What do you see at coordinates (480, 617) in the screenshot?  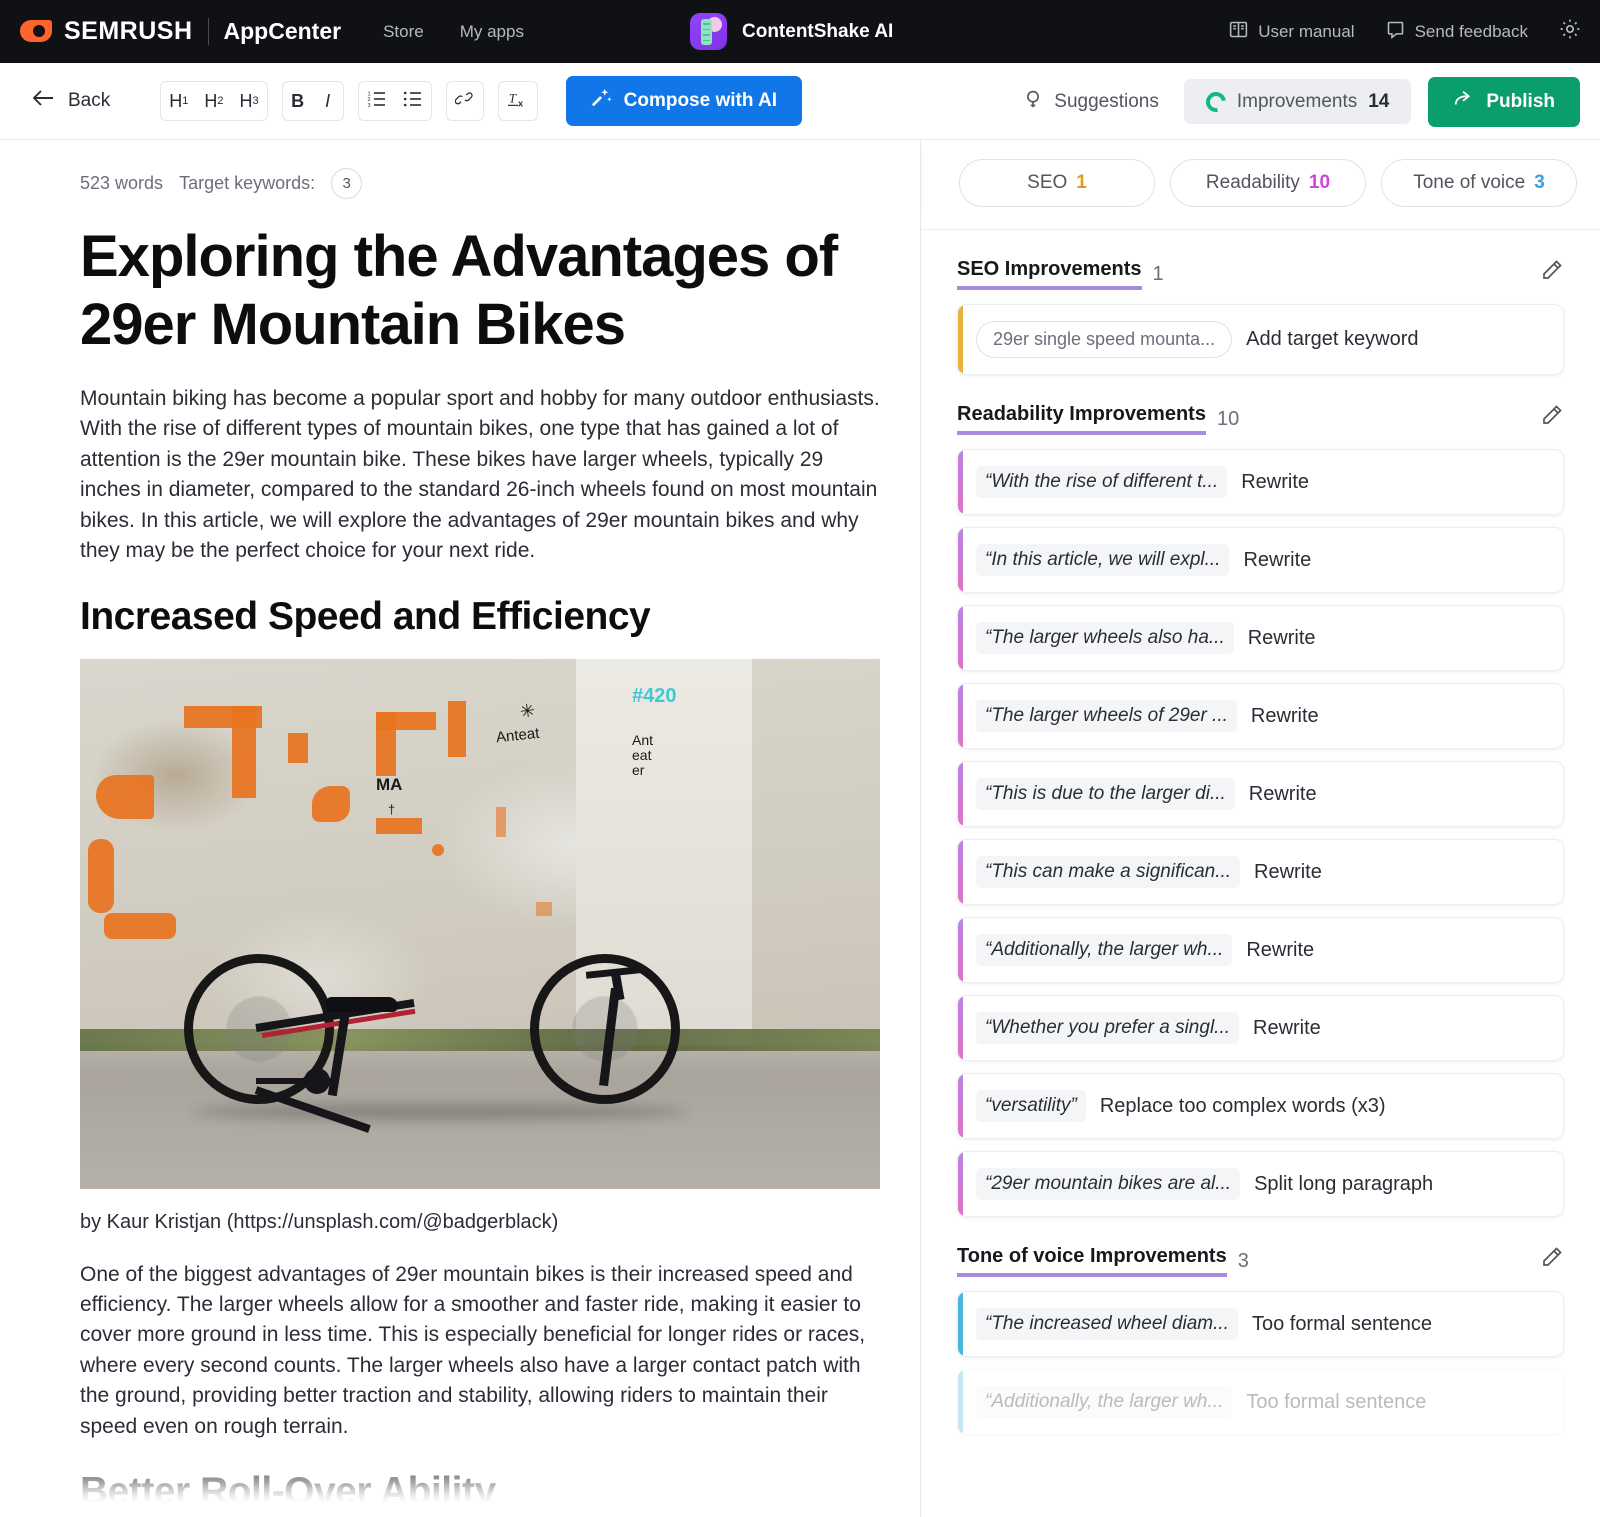 I see `article-heading-increased-speed: Increased Speed and Efficiency` at bounding box center [480, 617].